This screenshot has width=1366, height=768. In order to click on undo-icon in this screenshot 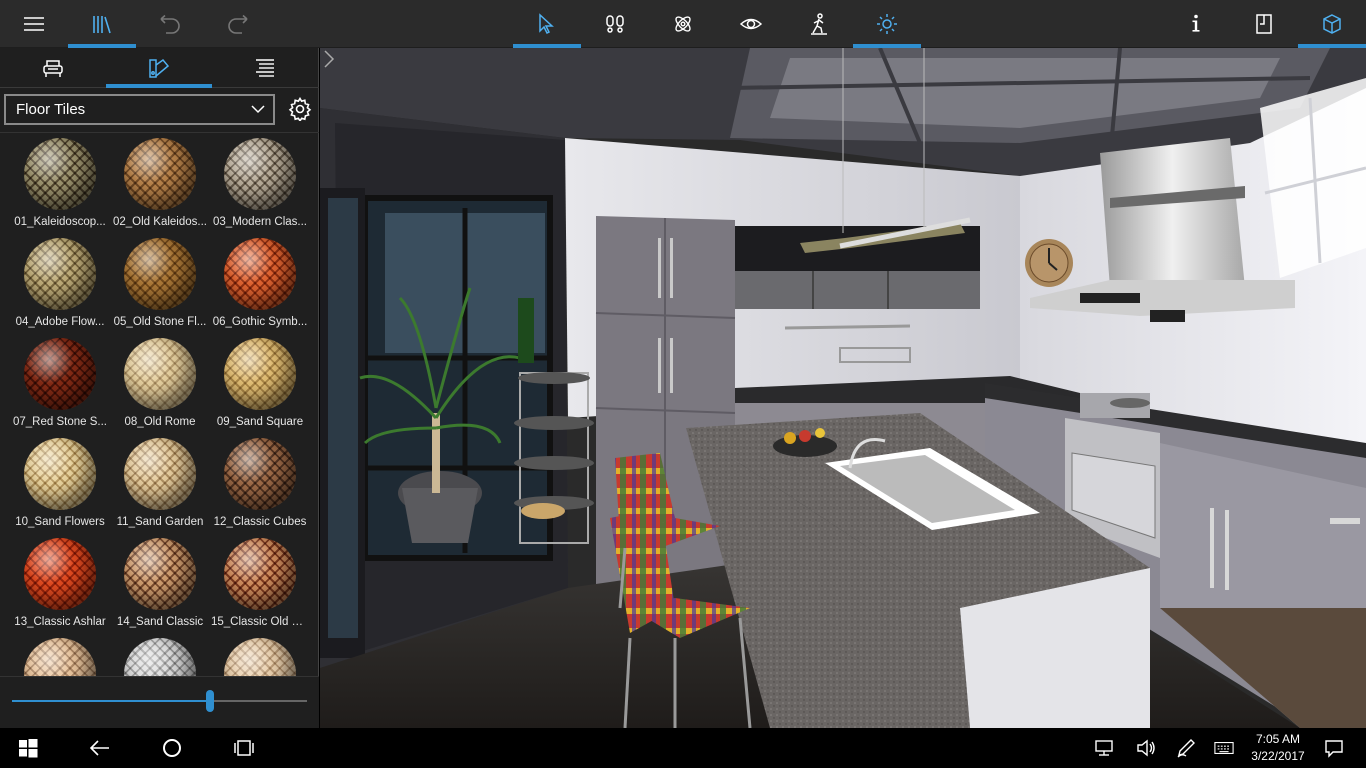, I will do `click(170, 24)`.